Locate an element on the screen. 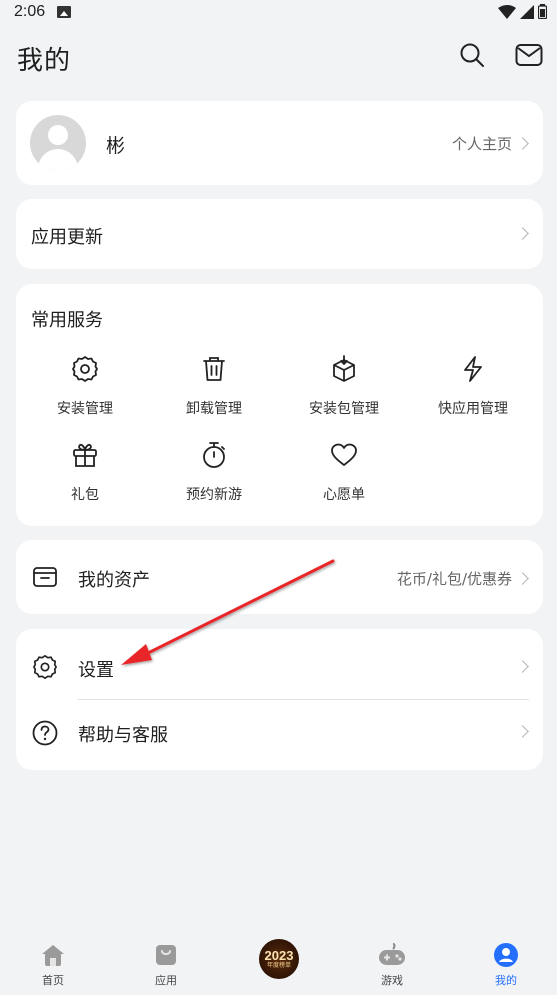 The image size is (557, 995). stopwatch-icon is located at coordinates (214, 455).